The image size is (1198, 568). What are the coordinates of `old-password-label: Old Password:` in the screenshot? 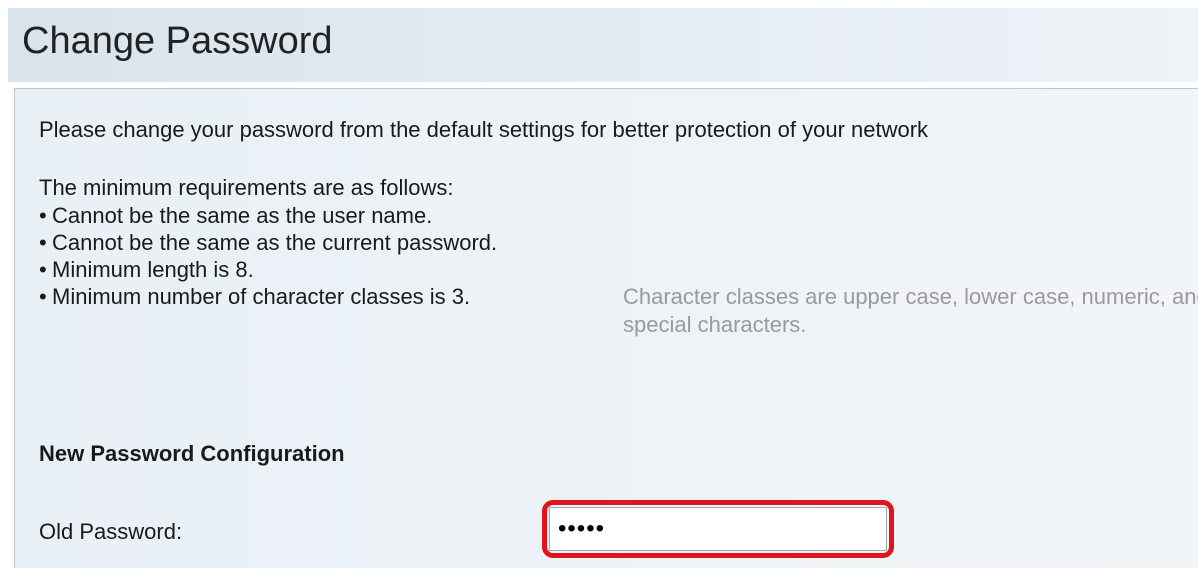 It's located at (111, 531).